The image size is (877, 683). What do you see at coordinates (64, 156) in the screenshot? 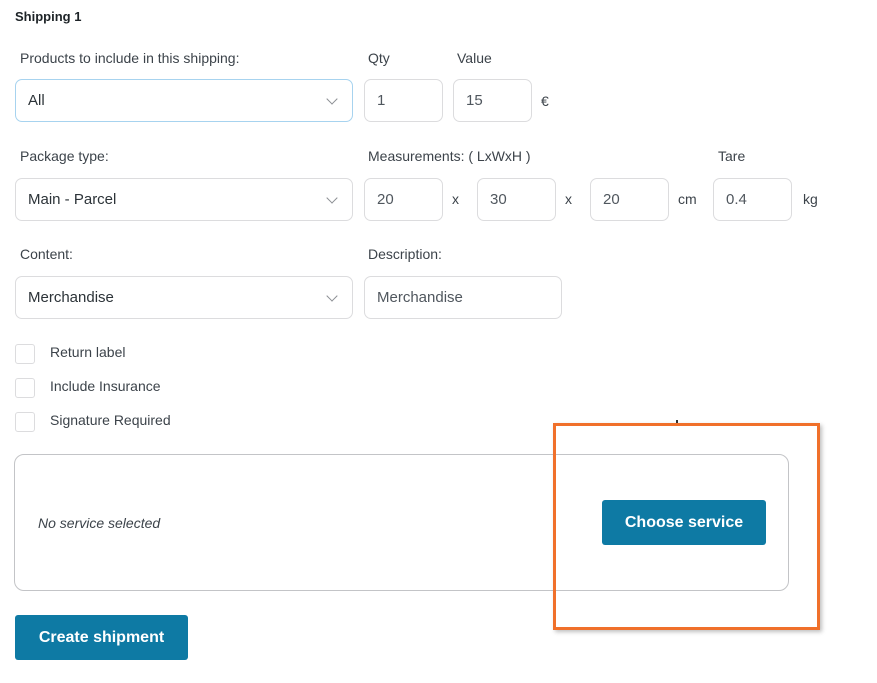
I see `package-type-label: Package type:` at bounding box center [64, 156].